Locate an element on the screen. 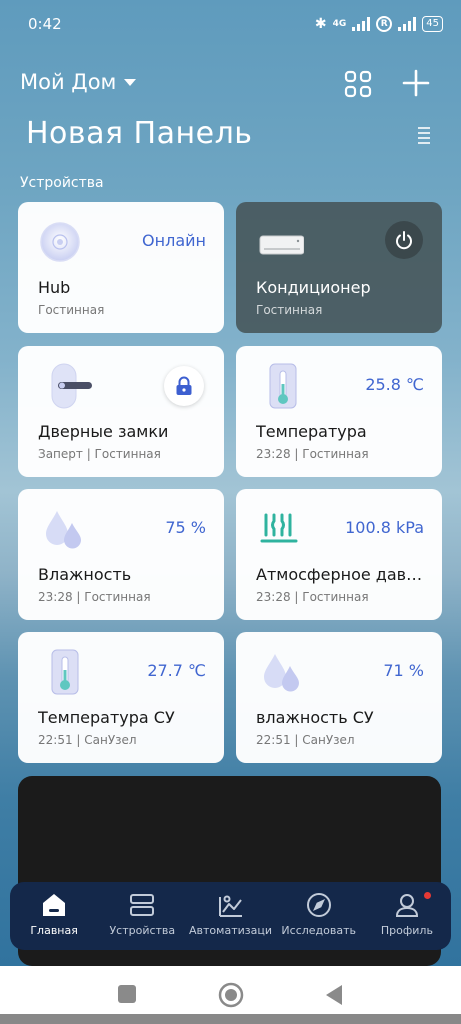 This screenshot has height=1024, width=461. automation-icon is located at coordinates (230, 906).